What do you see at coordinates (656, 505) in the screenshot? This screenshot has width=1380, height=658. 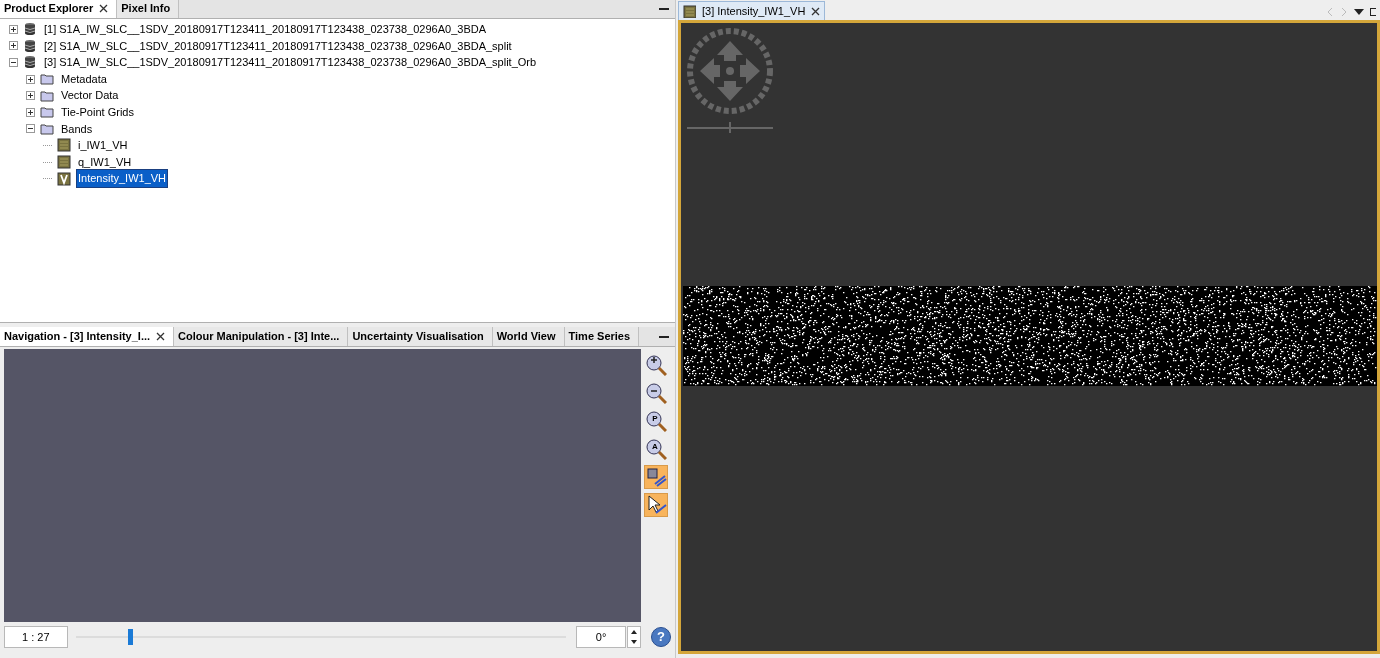 I see `sync-cursor-button` at bounding box center [656, 505].